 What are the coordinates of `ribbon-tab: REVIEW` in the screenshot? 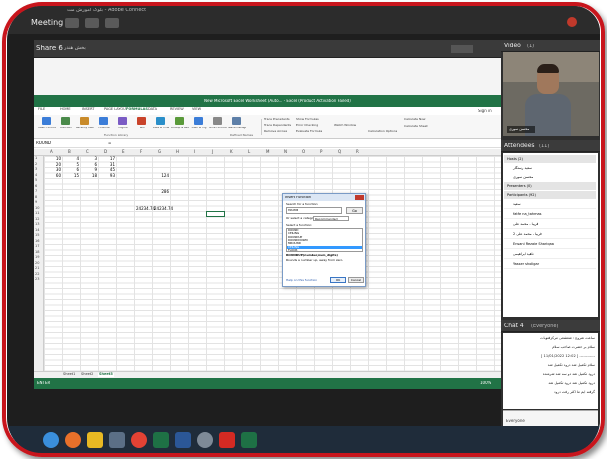 It's located at (177, 109).